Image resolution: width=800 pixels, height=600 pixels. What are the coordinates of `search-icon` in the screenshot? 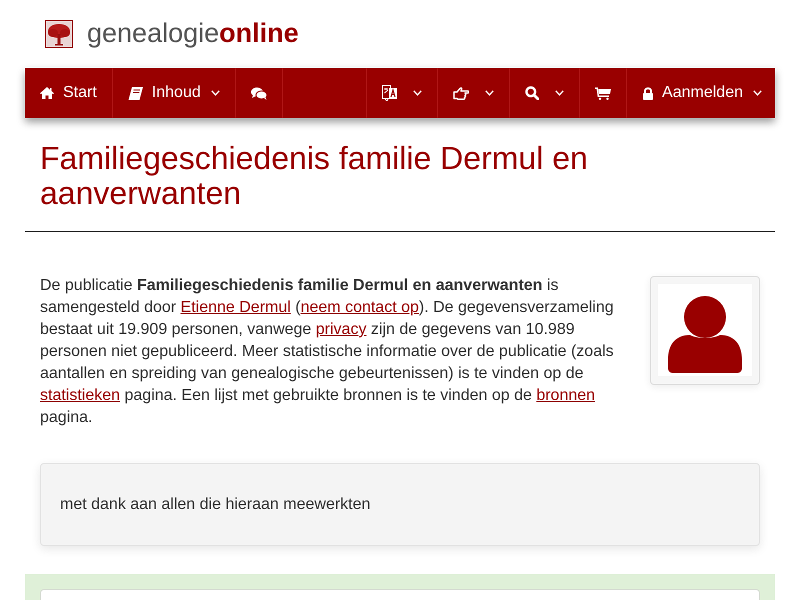 It's located at (532, 93).